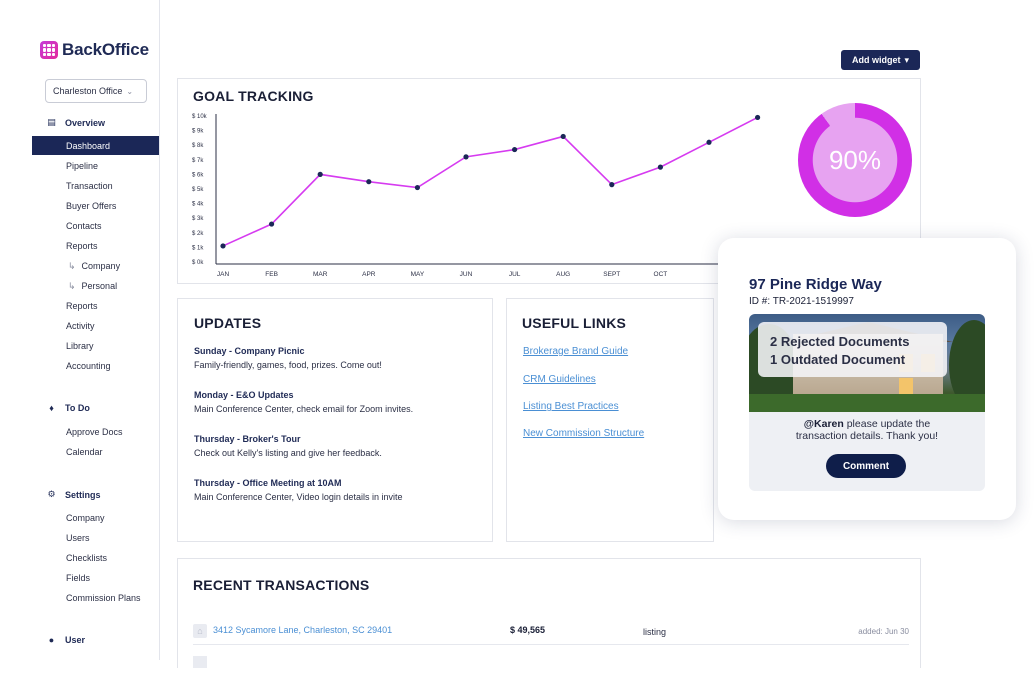  Describe the element at coordinates (198, 161) in the screenshot. I see `y-tick-label: $ 7k` at that location.